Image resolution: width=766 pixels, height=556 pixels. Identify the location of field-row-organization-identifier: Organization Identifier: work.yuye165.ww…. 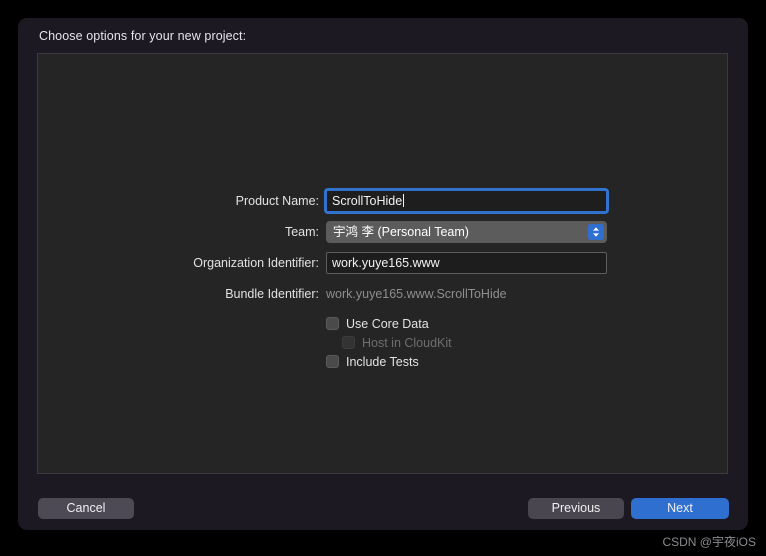
(382, 263).